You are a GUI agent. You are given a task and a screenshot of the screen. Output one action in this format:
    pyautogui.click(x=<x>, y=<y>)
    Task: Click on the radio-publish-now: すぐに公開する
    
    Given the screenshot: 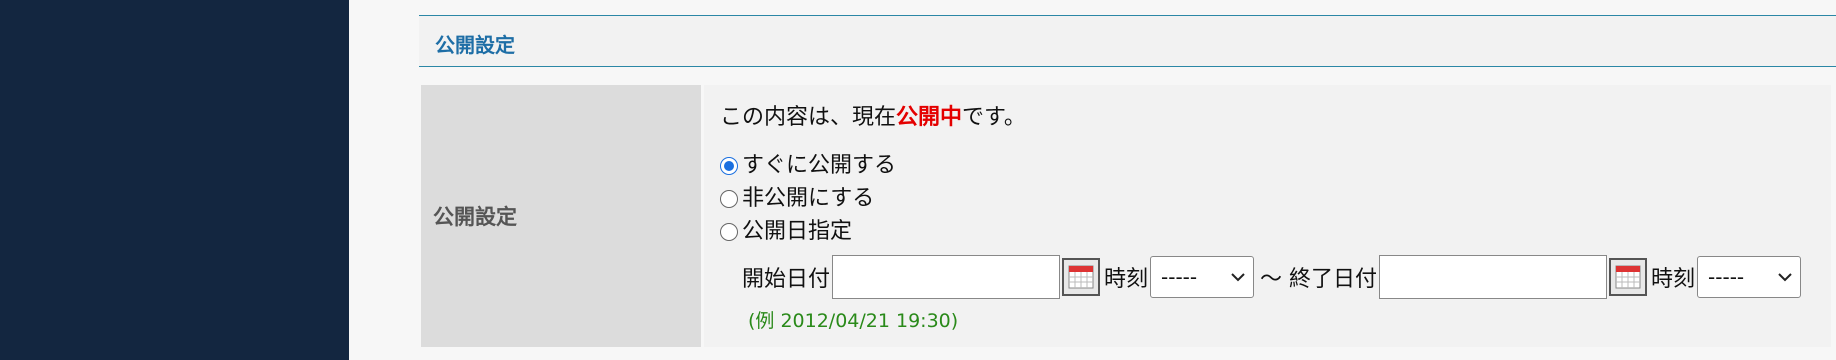 What is the action you would take?
    pyautogui.click(x=808, y=162)
    